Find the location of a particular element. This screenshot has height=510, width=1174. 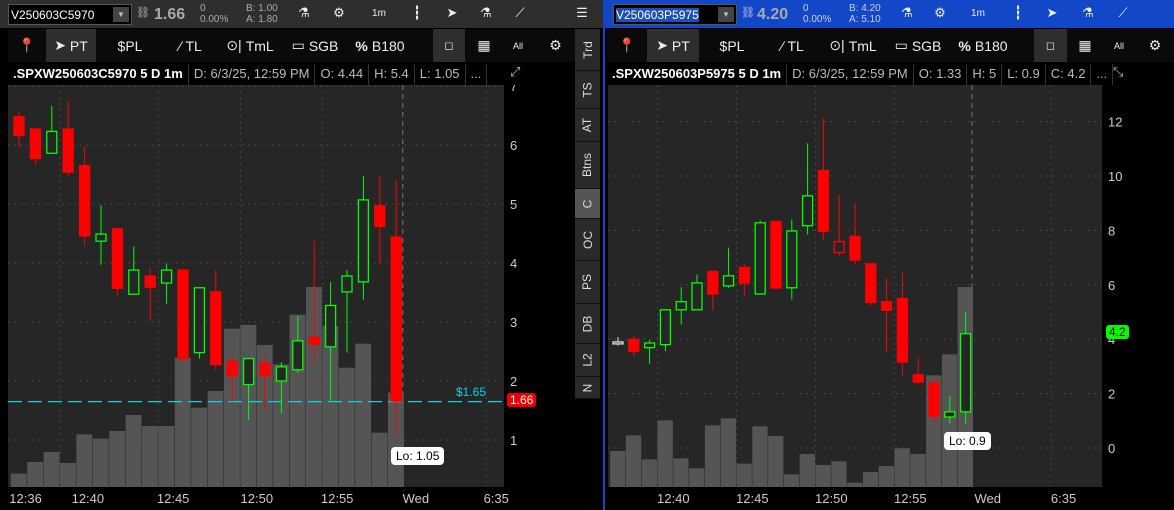

x-tick-label: 12:40 is located at coordinates (673, 498).